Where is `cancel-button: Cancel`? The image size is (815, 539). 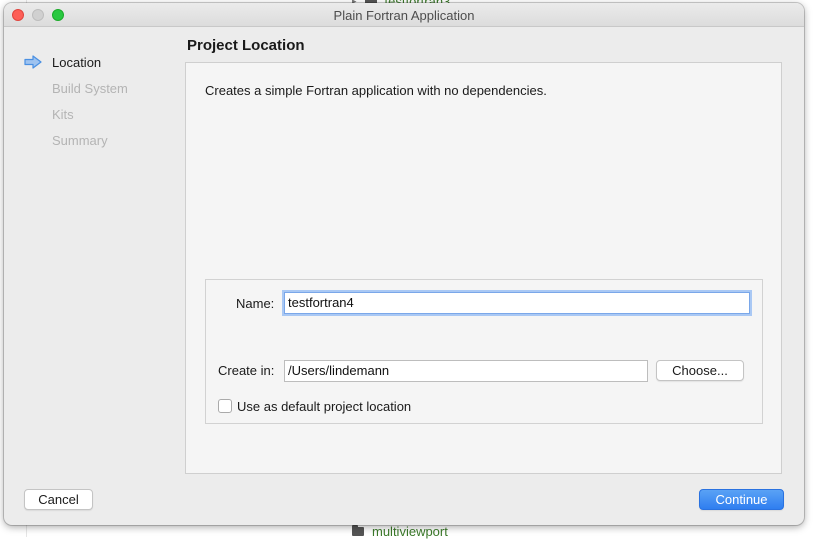 cancel-button: Cancel is located at coordinates (58, 499).